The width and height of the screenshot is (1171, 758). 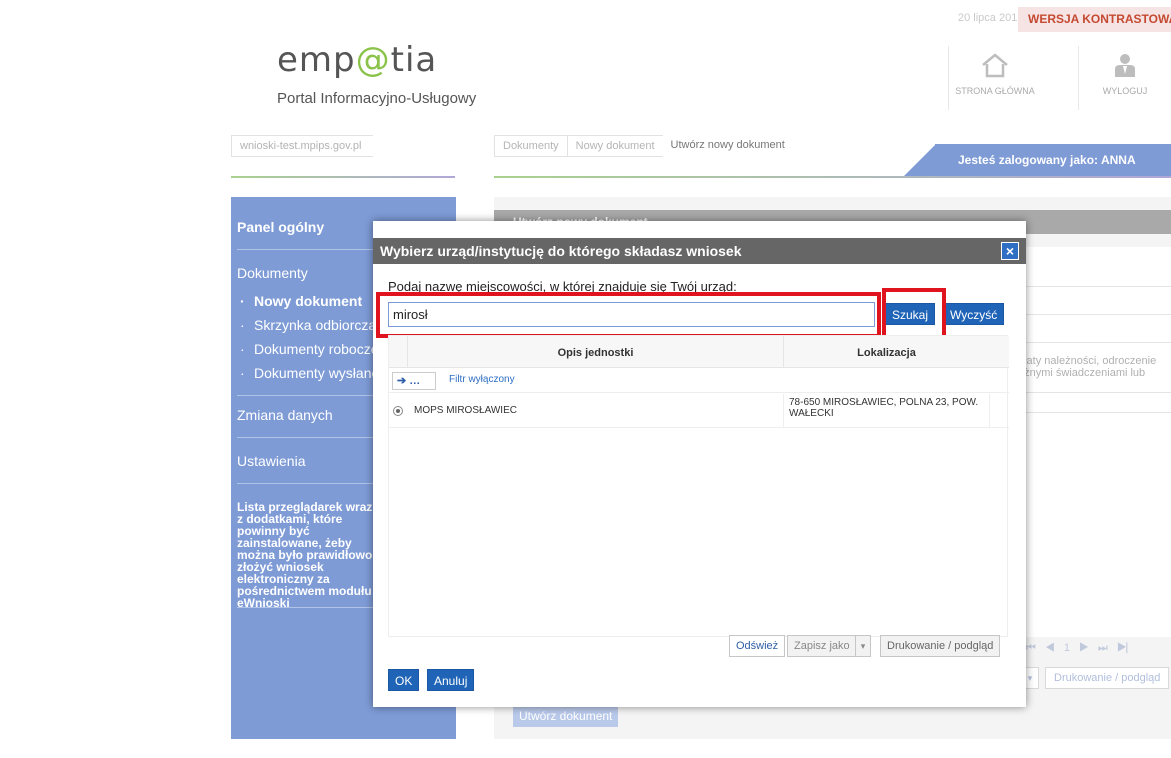 I want to click on home-label: STRONA GŁÓWNA, so click(x=995, y=91).